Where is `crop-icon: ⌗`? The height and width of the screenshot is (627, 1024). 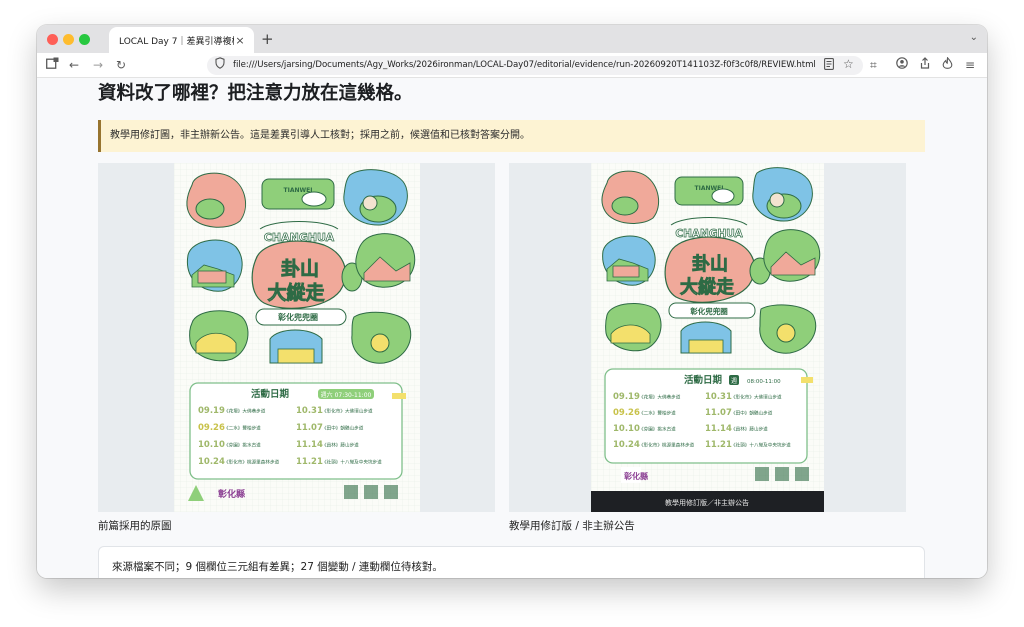
crop-icon: ⌗ is located at coordinates (873, 65).